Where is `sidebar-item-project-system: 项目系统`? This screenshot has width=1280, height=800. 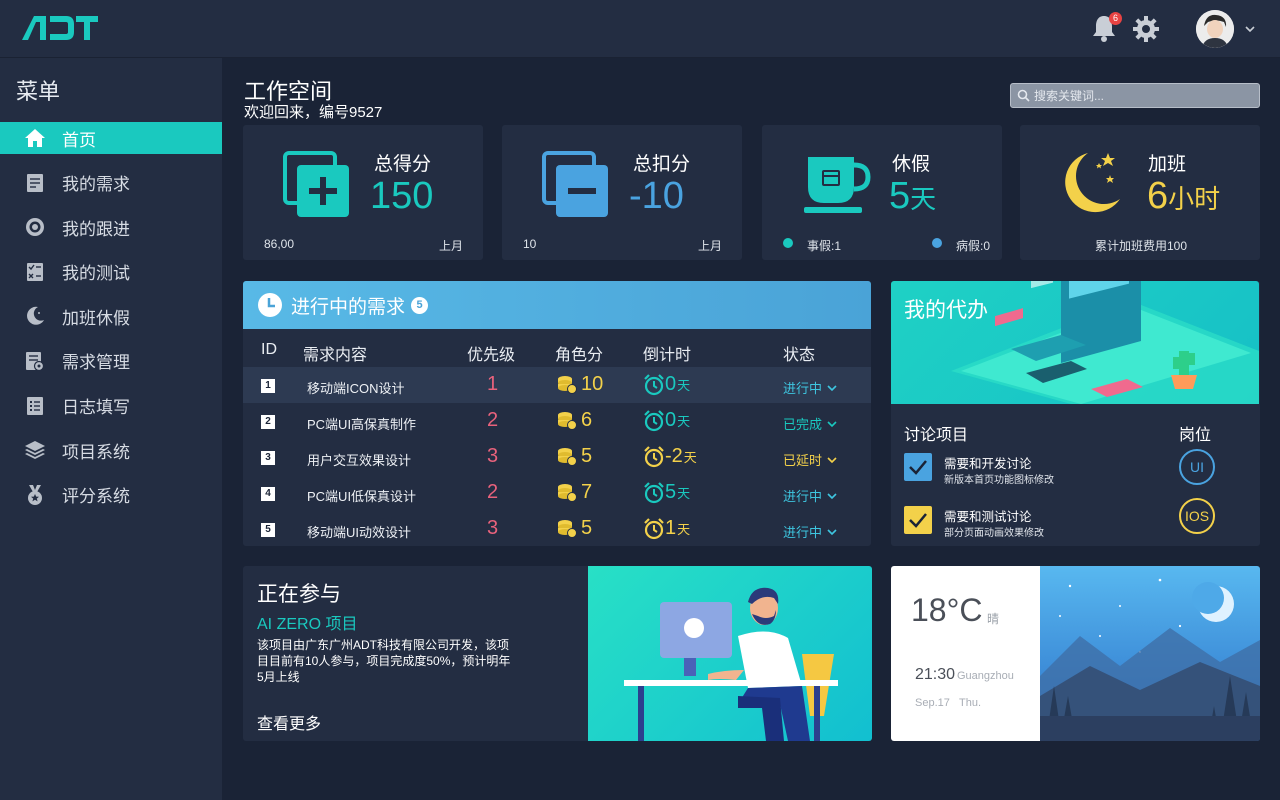 sidebar-item-project-system: 项目系统 is located at coordinates (111, 450).